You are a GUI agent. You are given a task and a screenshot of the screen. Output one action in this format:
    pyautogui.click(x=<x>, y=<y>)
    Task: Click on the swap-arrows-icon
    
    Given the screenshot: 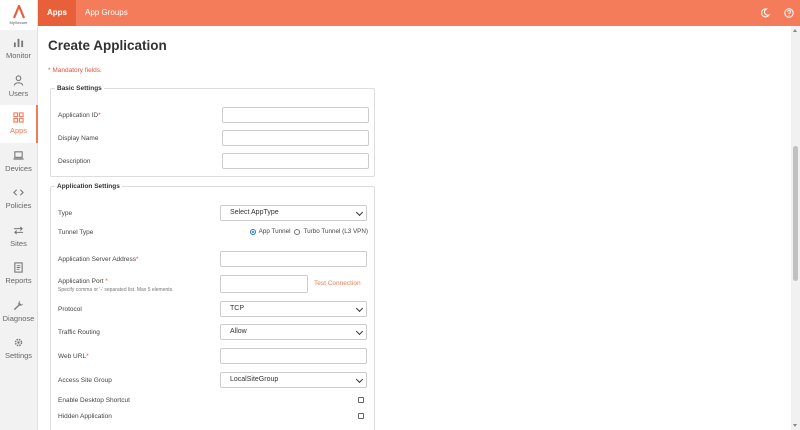 What is the action you would take?
    pyautogui.click(x=18, y=230)
    